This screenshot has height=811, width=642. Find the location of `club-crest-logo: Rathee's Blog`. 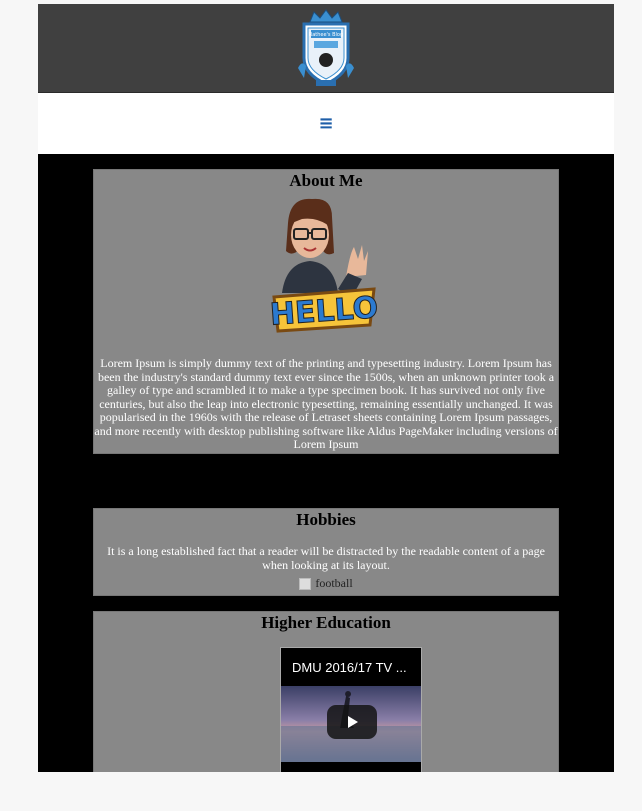

club-crest-logo: Rathee's Blog is located at coordinates (326, 48).